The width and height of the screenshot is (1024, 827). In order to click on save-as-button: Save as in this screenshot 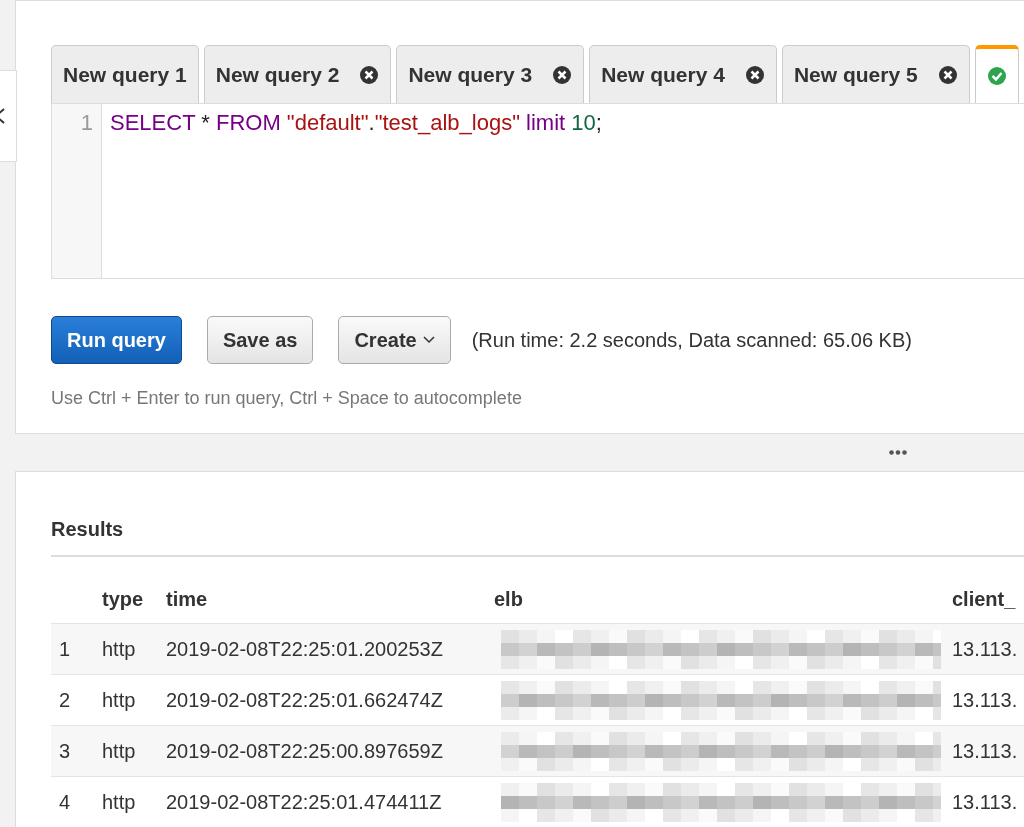, I will do `click(260, 340)`.